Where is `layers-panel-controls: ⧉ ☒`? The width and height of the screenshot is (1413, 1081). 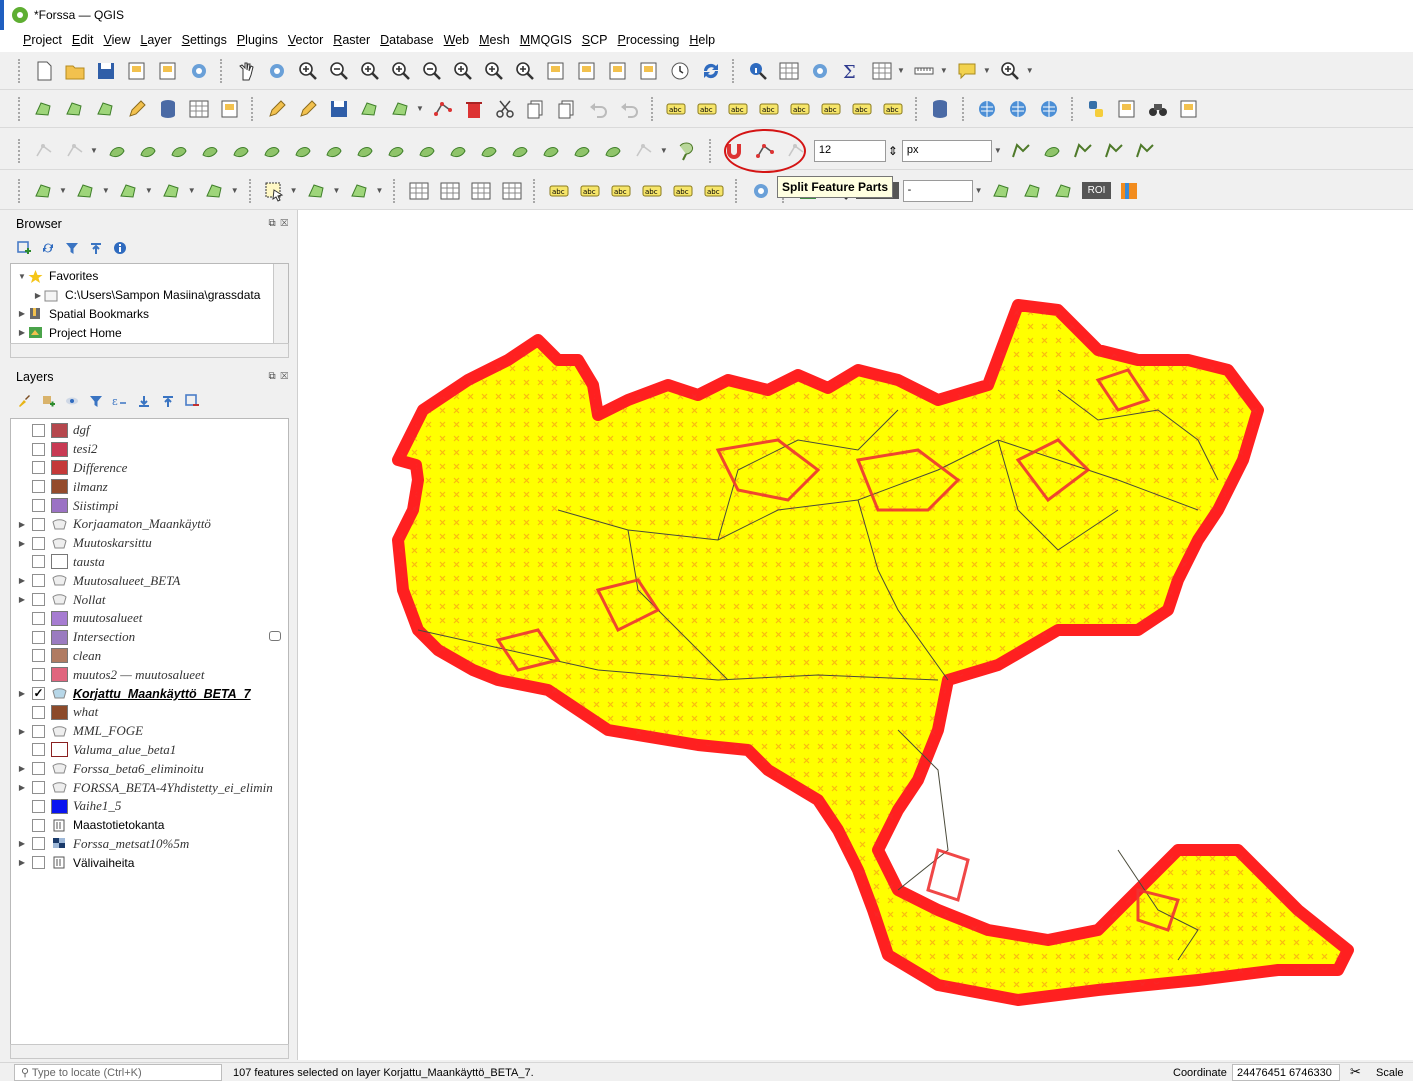
layers-panel-controls: ⧉ ☒ is located at coordinates (279, 376).